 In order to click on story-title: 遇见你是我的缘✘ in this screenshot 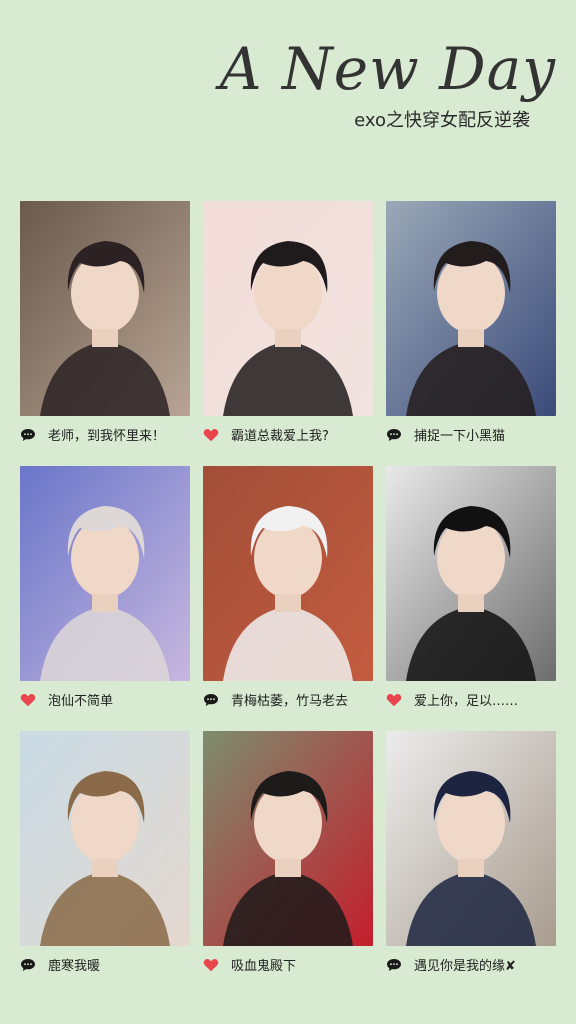, I will do `click(465, 966)`.